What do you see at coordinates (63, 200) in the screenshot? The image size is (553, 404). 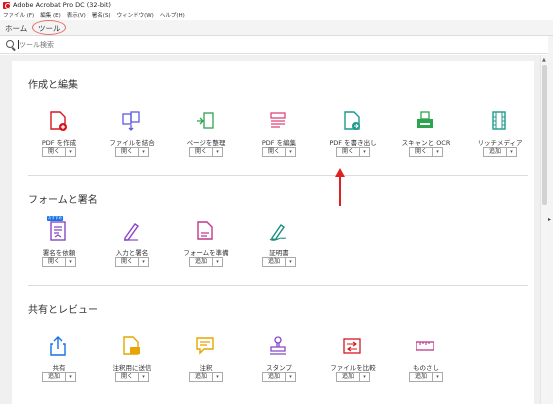 I see `section-title-forms-signatures: フォームと署名` at bounding box center [63, 200].